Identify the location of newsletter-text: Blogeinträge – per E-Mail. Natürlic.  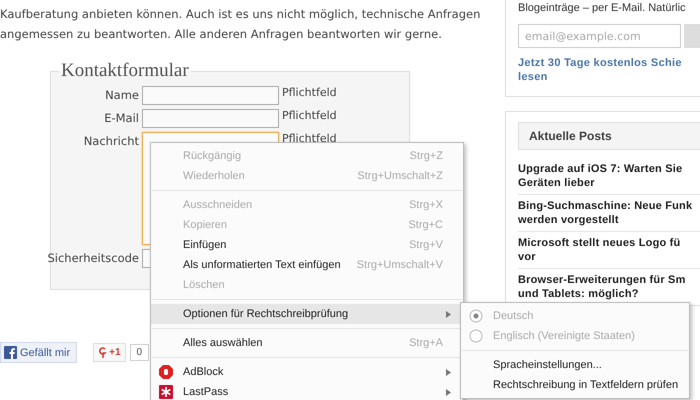
(602, 8).